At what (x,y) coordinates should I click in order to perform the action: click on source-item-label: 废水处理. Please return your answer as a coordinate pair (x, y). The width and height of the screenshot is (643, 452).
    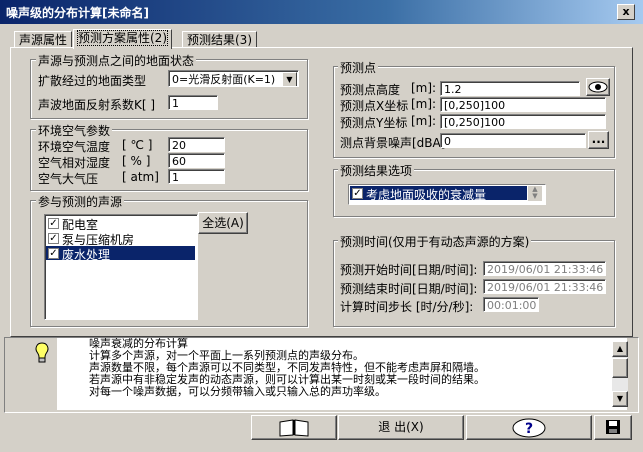
    Looking at the image, I should click on (86, 255).